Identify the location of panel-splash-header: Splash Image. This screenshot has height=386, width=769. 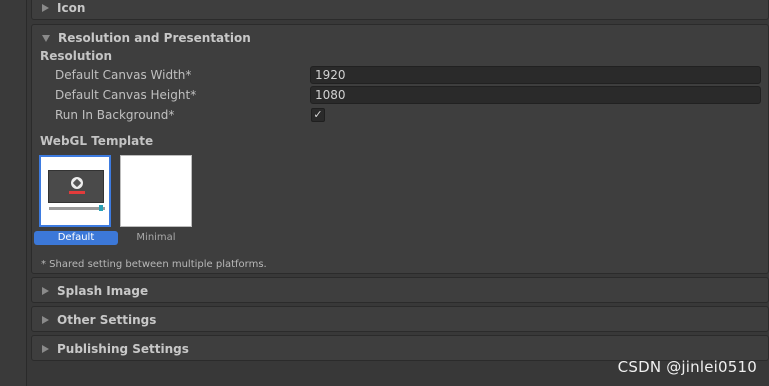
(400, 291).